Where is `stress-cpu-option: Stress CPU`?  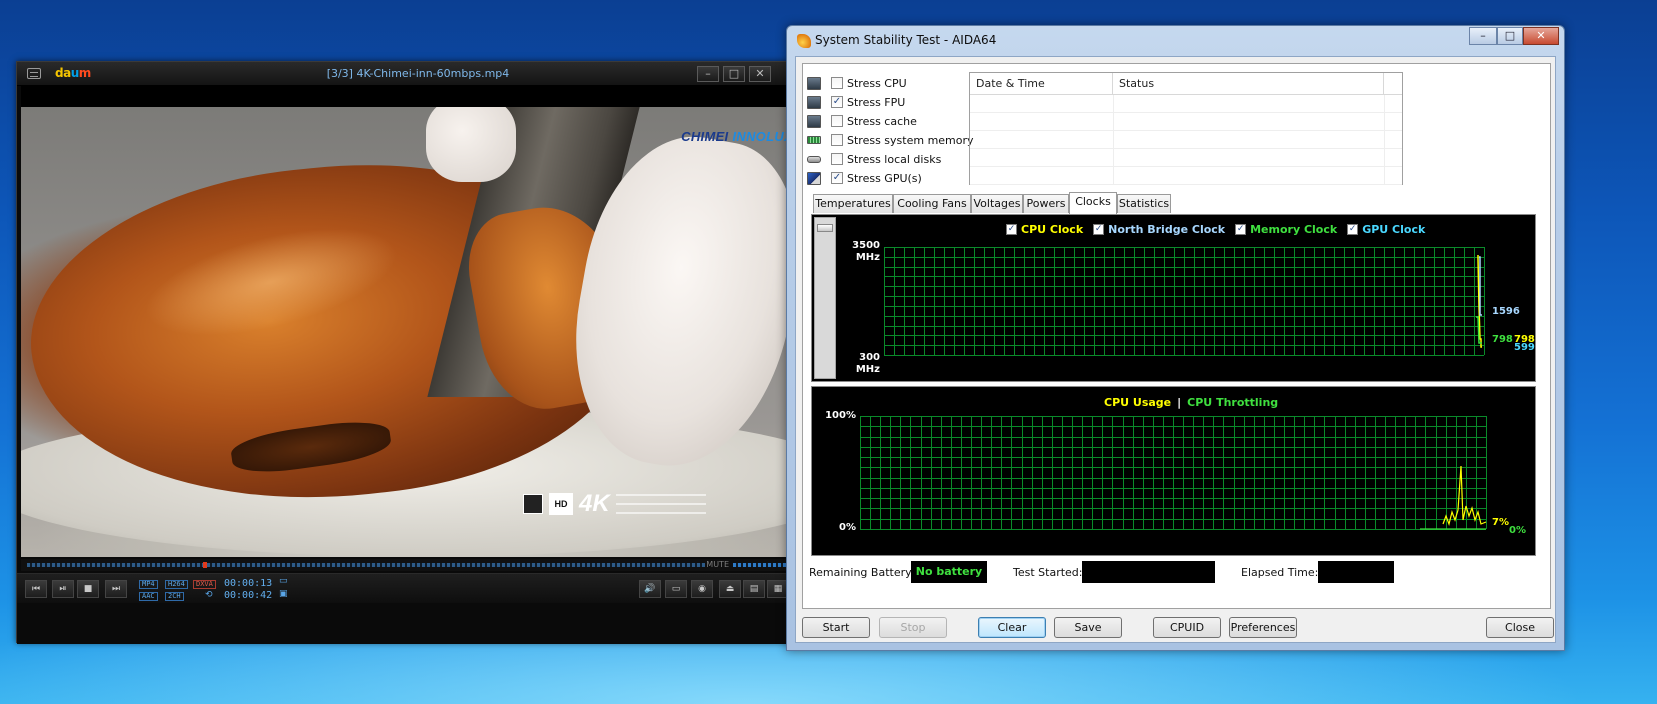 stress-cpu-option: Stress CPU is located at coordinates (857, 83).